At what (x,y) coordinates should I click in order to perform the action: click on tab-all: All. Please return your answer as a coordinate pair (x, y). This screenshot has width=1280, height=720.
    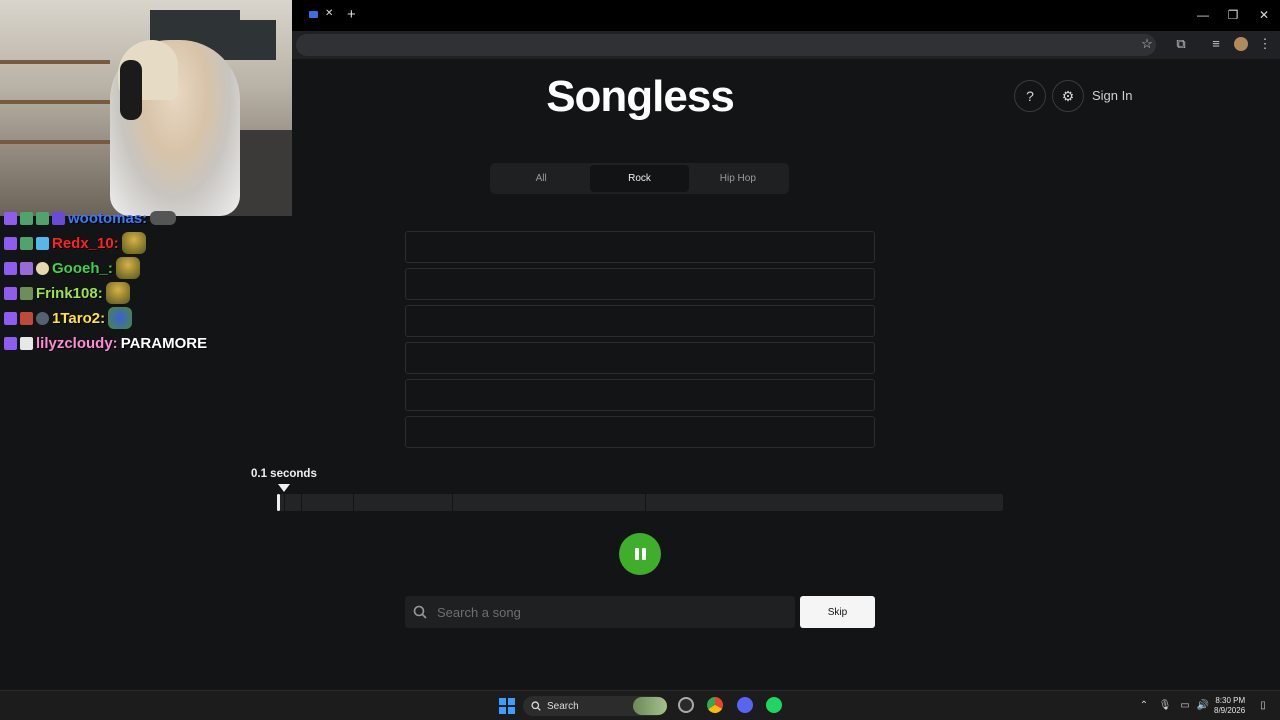
    Looking at the image, I should click on (541, 178).